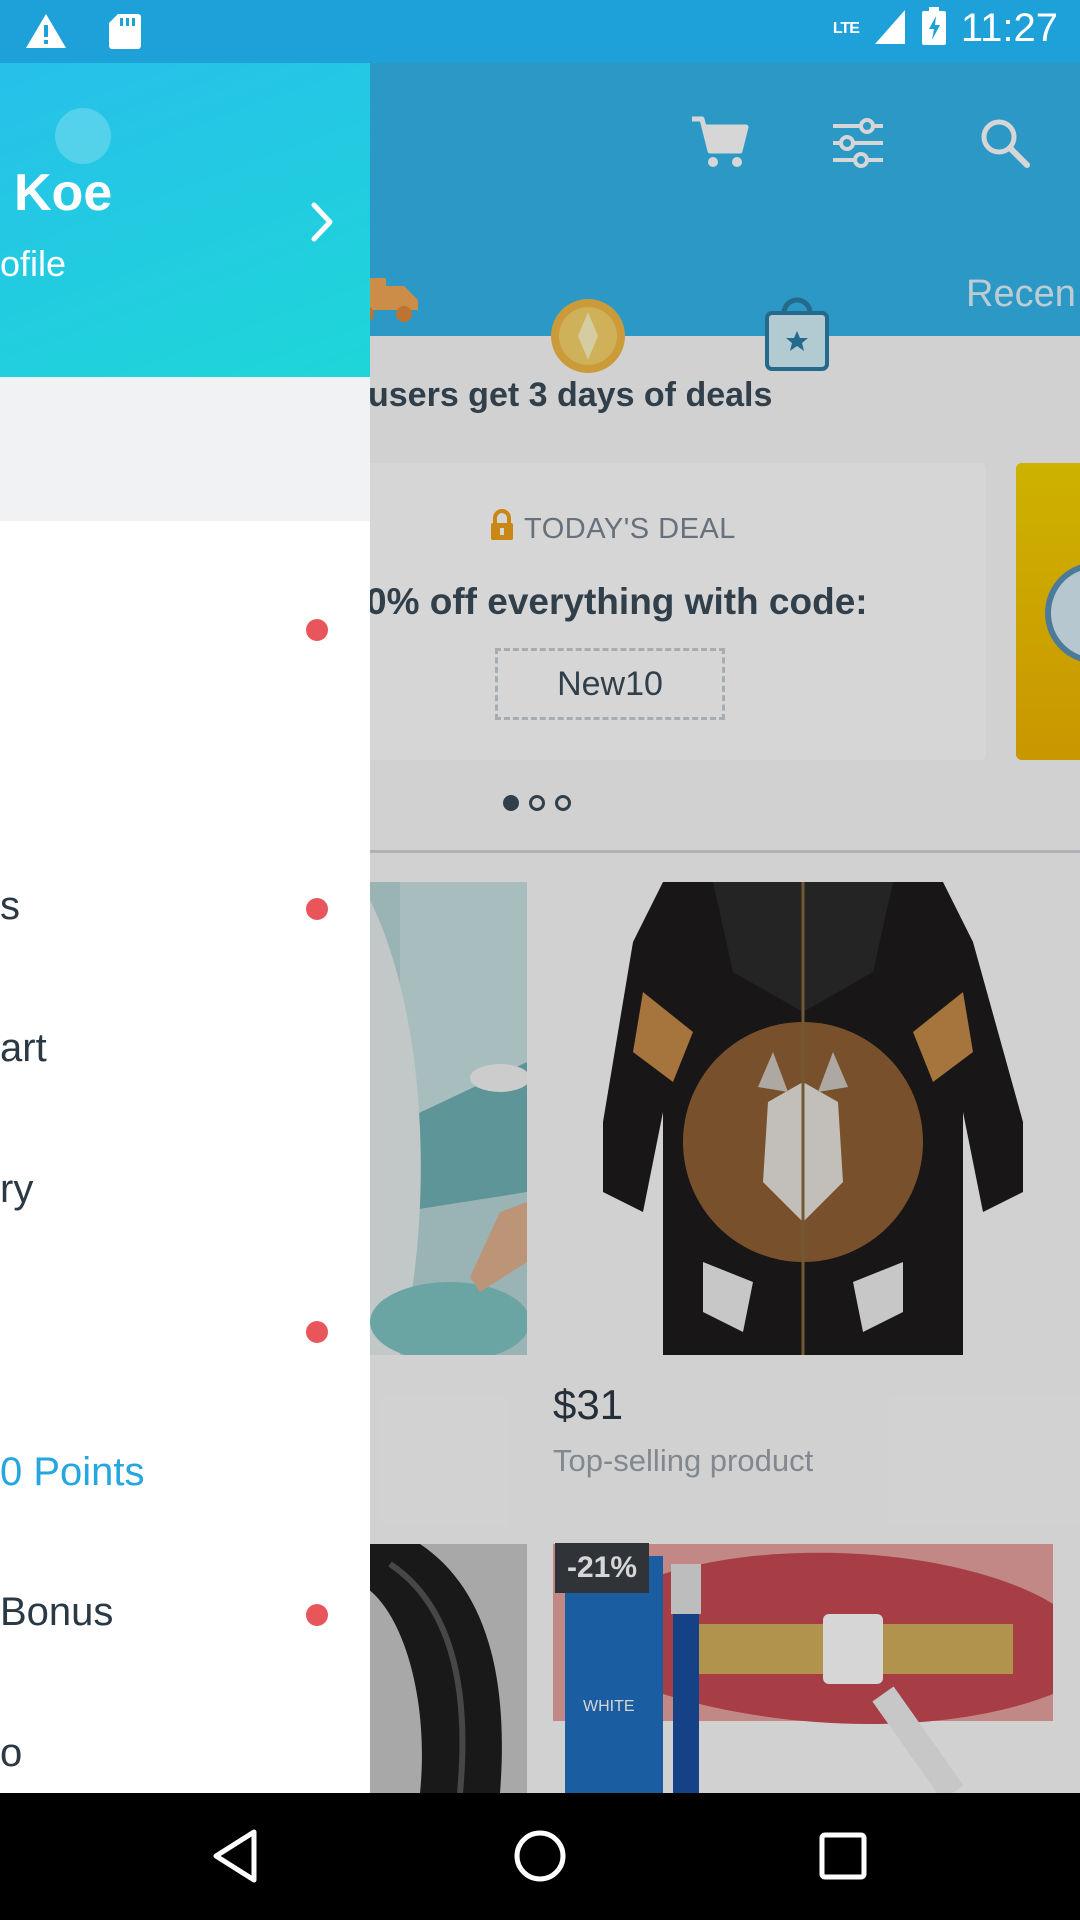 This screenshot has height=1920, width=1080. What do you see at coordinates (185, 1755) in the screenshot?
I see `drawer-item-8: o` at bounding box center [185, 1755].